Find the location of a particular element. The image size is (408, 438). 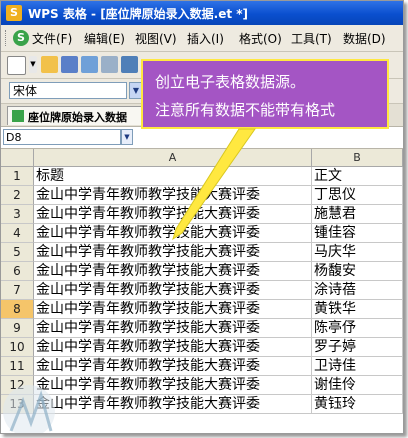

callout-pointer-arrow is located at coordinates (214, 184).